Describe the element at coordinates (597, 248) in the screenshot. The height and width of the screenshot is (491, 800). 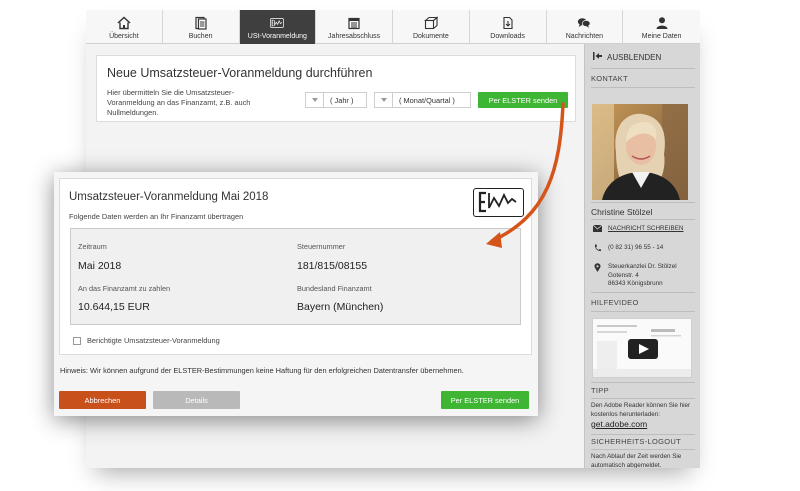
I see `phone-icon` at that location.